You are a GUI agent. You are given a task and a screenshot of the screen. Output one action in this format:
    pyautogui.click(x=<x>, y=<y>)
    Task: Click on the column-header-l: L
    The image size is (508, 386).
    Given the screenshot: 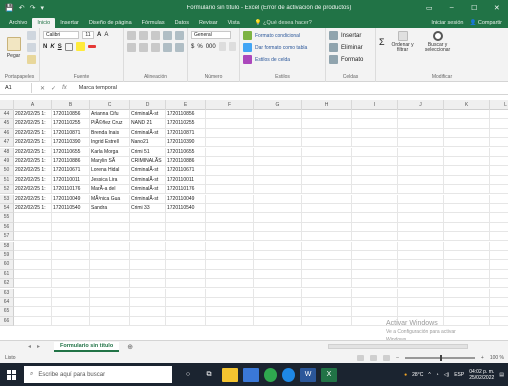 What is the action you would take?
    pyautogui.click(x=499, y=105)
    